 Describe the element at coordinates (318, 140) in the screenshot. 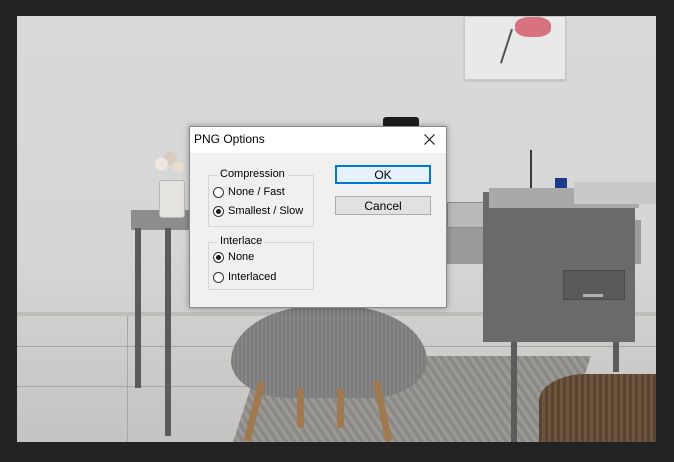

I see `dialog-titlebar: PNG Options` at that location.